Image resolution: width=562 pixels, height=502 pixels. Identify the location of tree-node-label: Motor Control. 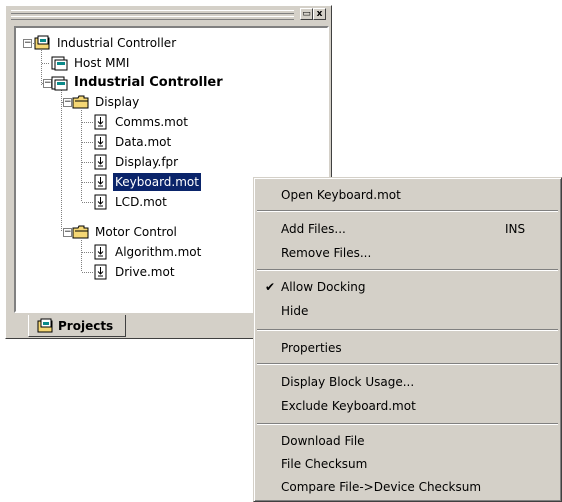
(136, 232).